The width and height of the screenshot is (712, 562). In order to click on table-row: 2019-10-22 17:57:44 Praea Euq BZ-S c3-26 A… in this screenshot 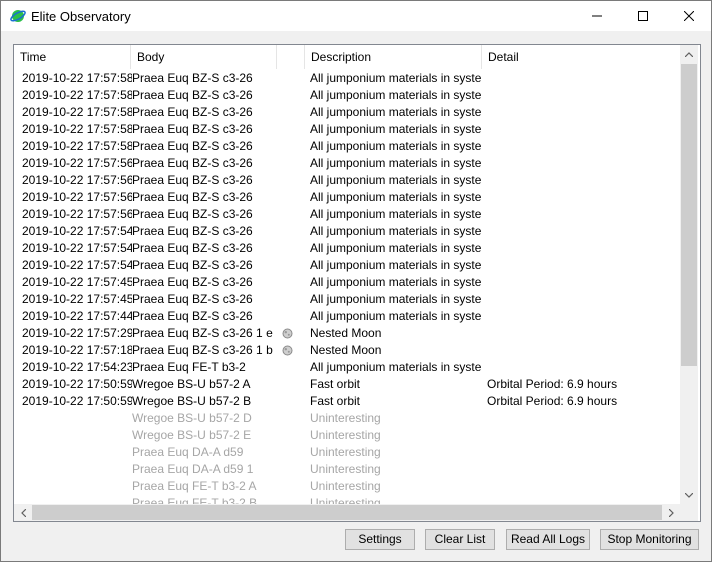, I will do `click(347, 316)`.